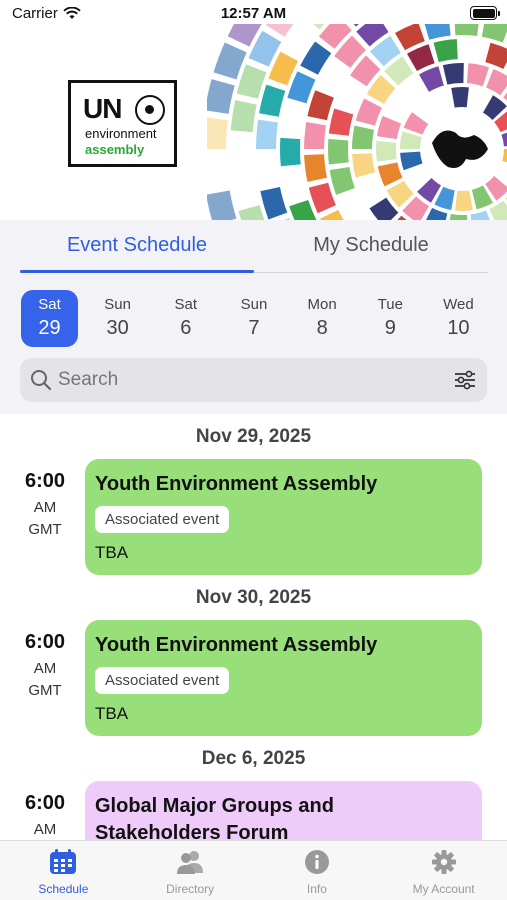 The width and height of the screenshot is (507, 900). I want to click on tab-my-account: My Account, so click(443, 870).